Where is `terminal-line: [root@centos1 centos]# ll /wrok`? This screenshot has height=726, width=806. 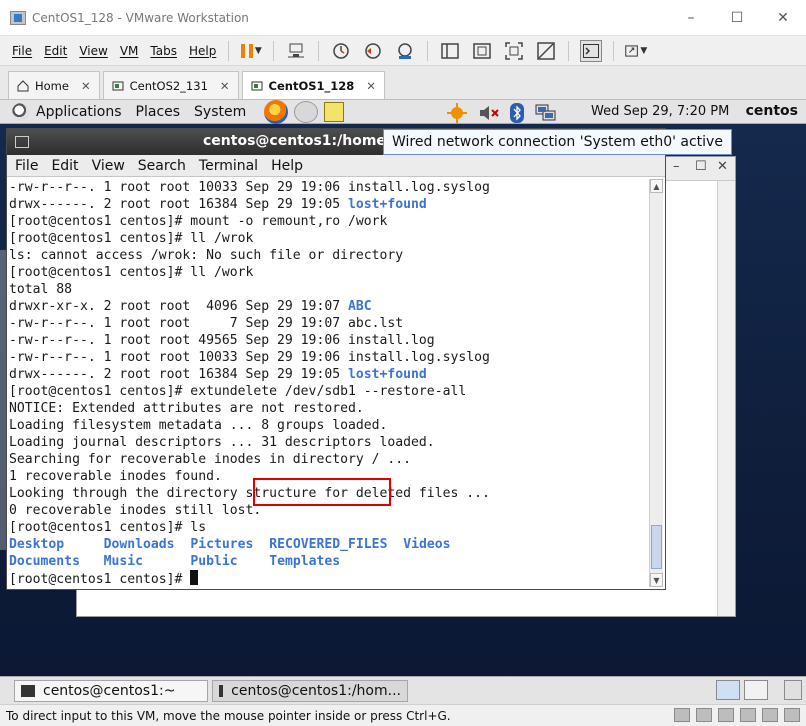
terminal-line: [root@centos1 centos]# ll /wrok is located at coordinates (131, 238).